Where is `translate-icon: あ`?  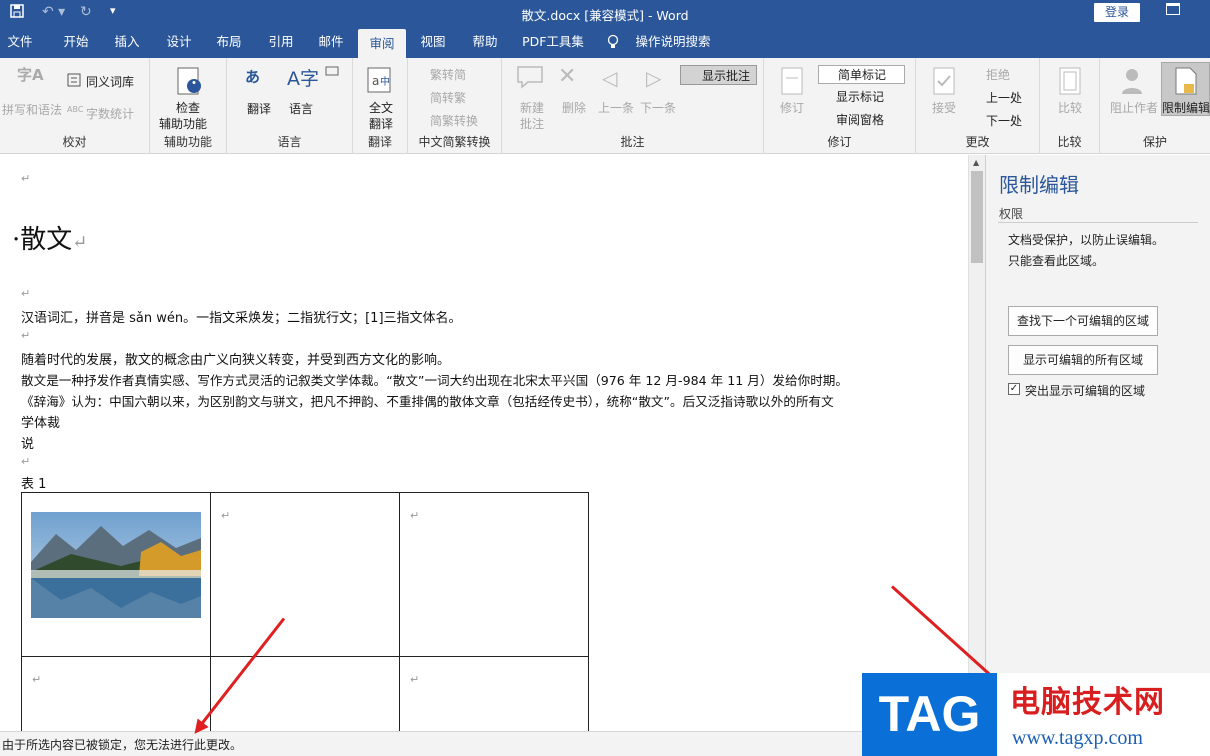
translate-icon: あ is located at coordinates (253, 77).